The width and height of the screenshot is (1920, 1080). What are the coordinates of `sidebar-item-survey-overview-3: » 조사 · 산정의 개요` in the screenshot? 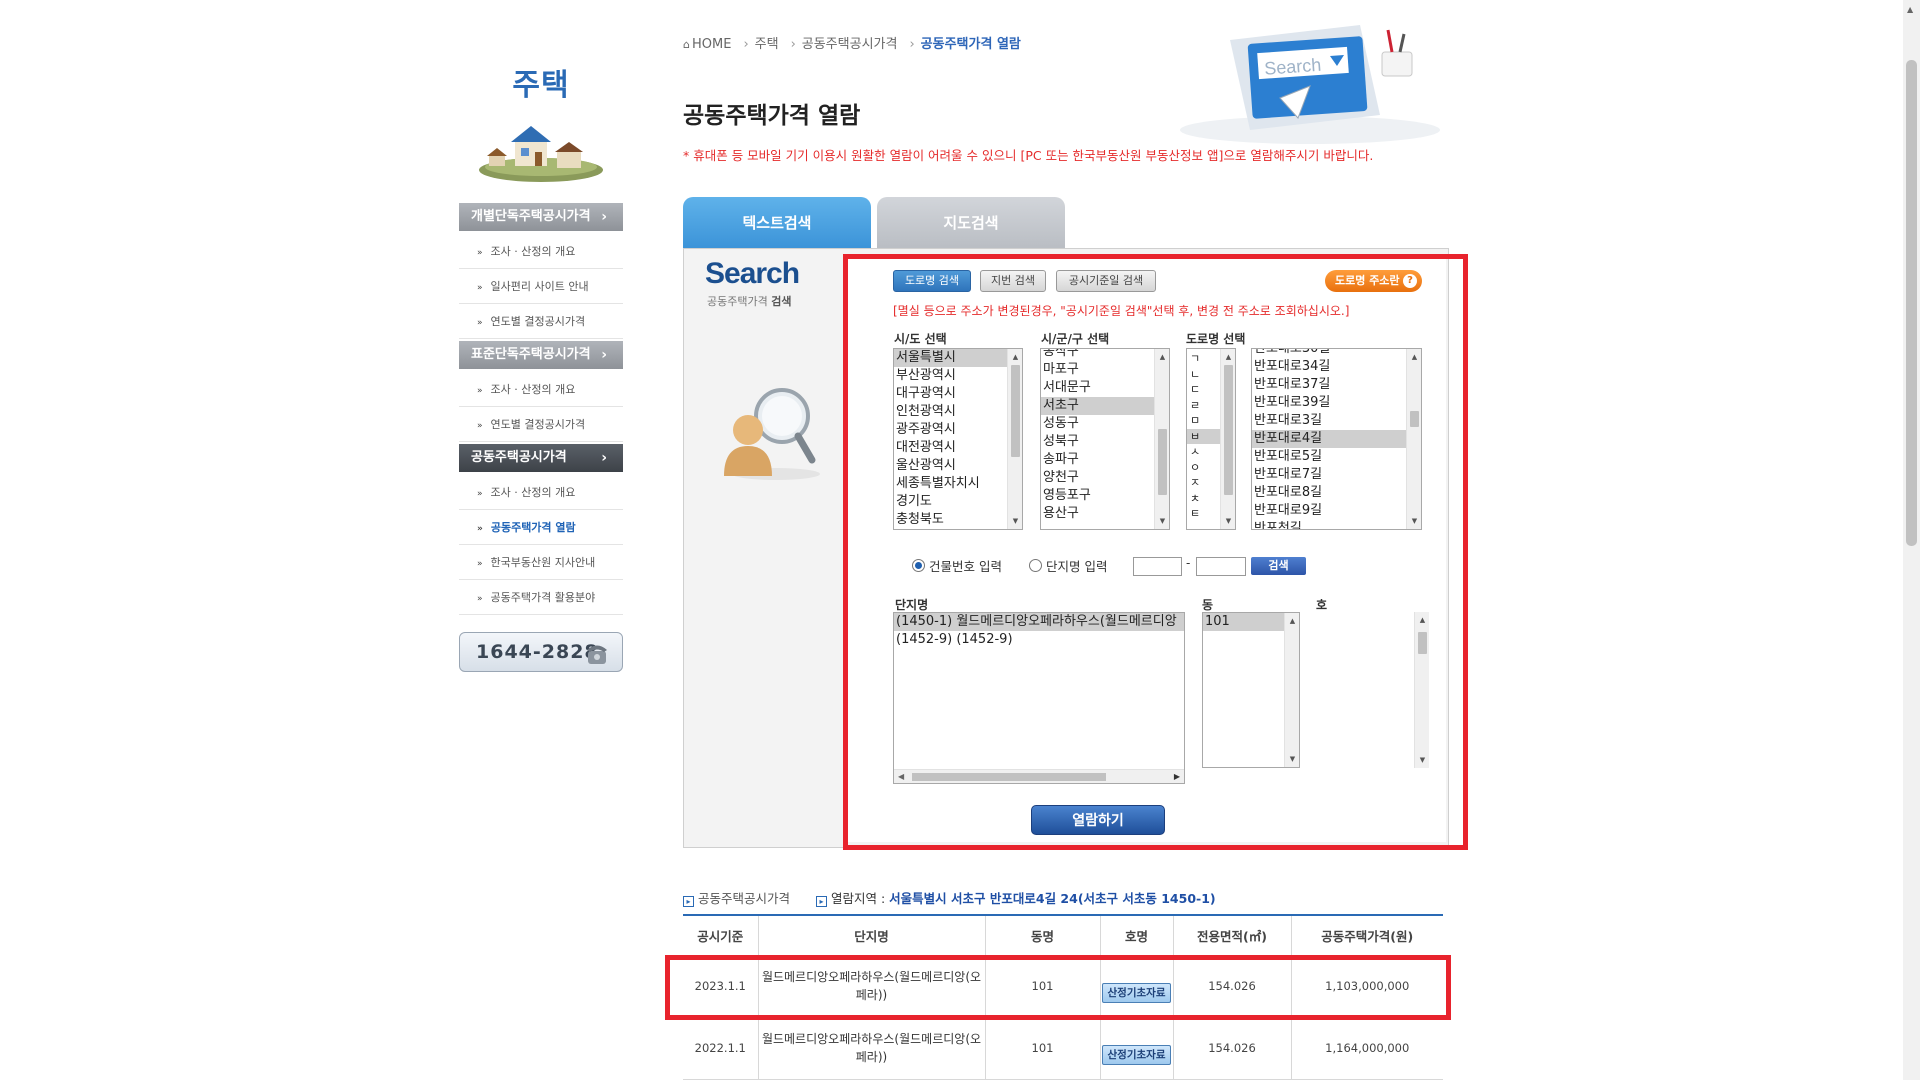 It's located at (541, 492).